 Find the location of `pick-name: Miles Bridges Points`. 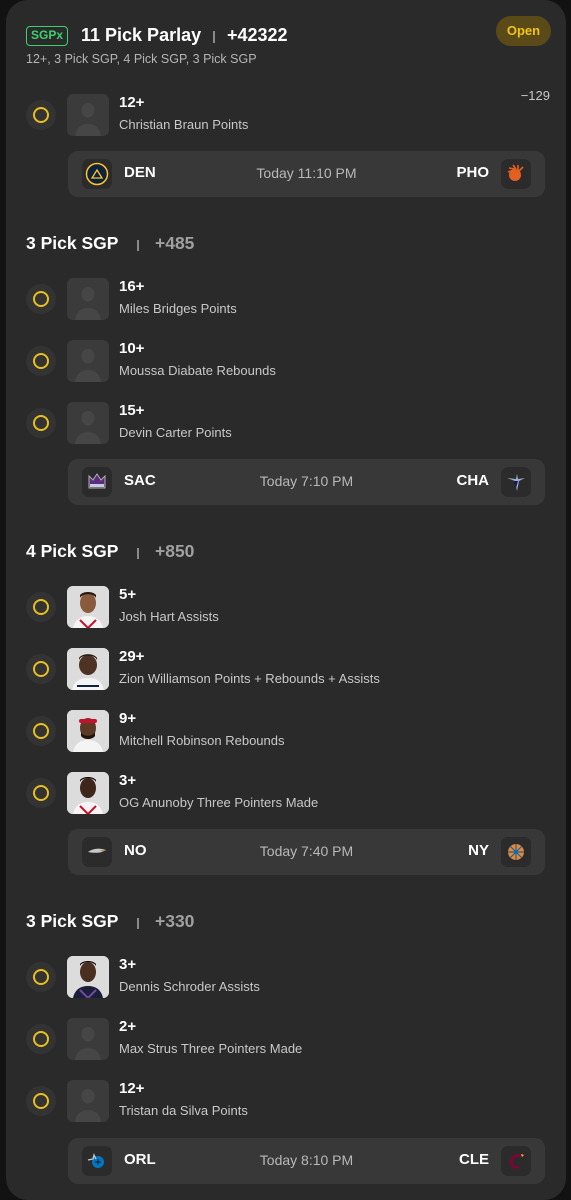

pick-name: Miles Bridges Points is located at coordinates (178, 308).